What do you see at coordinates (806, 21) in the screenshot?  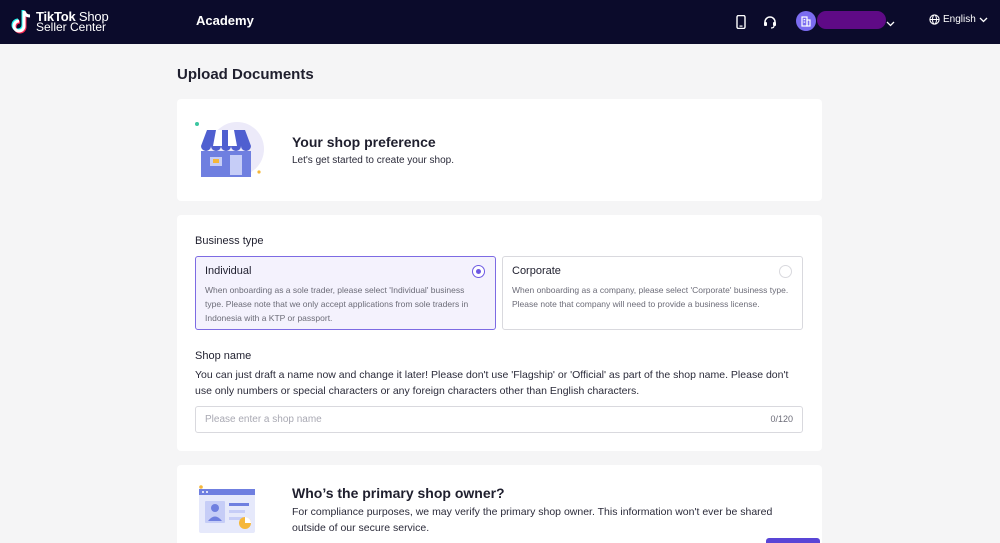 I see `shop-building-icon` at bounding box center [806, 21].